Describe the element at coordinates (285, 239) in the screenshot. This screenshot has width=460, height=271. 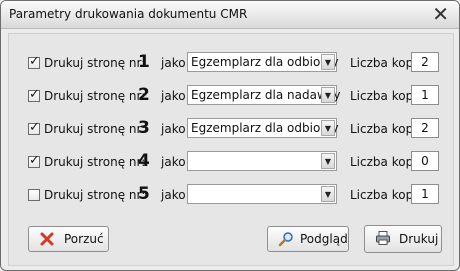
I see `magnifier-icon` at that location.